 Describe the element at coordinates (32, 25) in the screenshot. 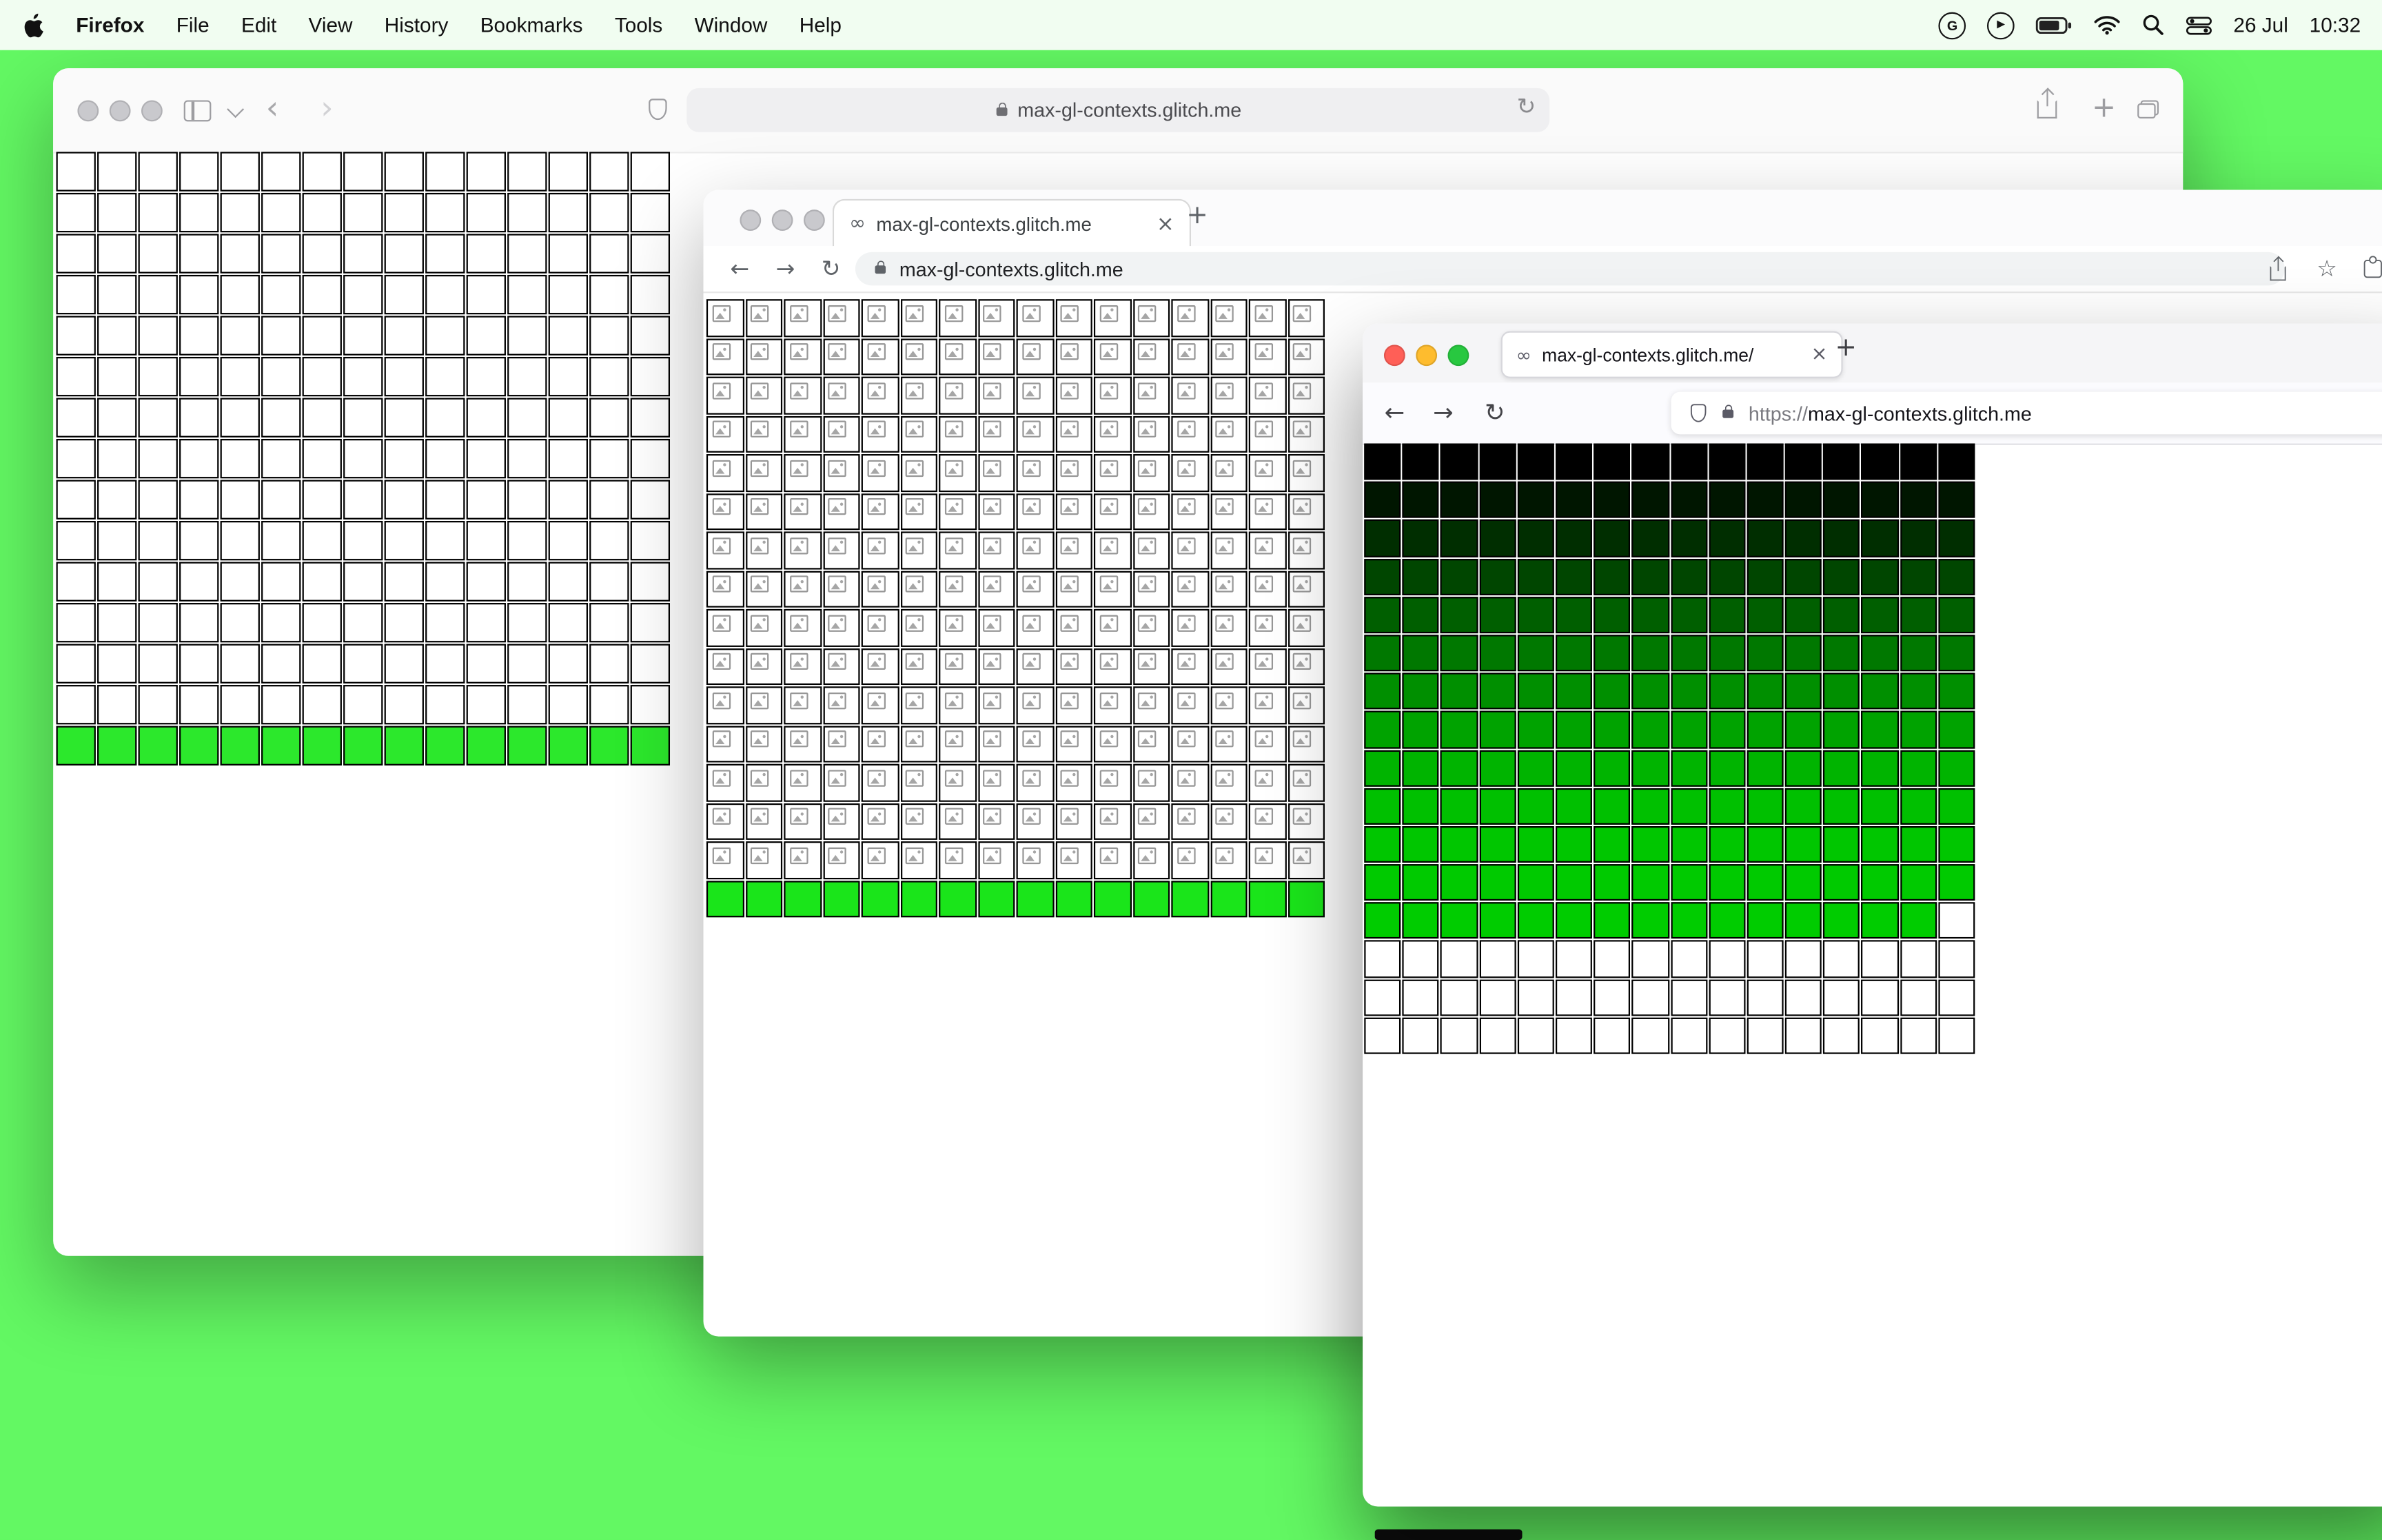

I see `apple-menu-icon` at that location.